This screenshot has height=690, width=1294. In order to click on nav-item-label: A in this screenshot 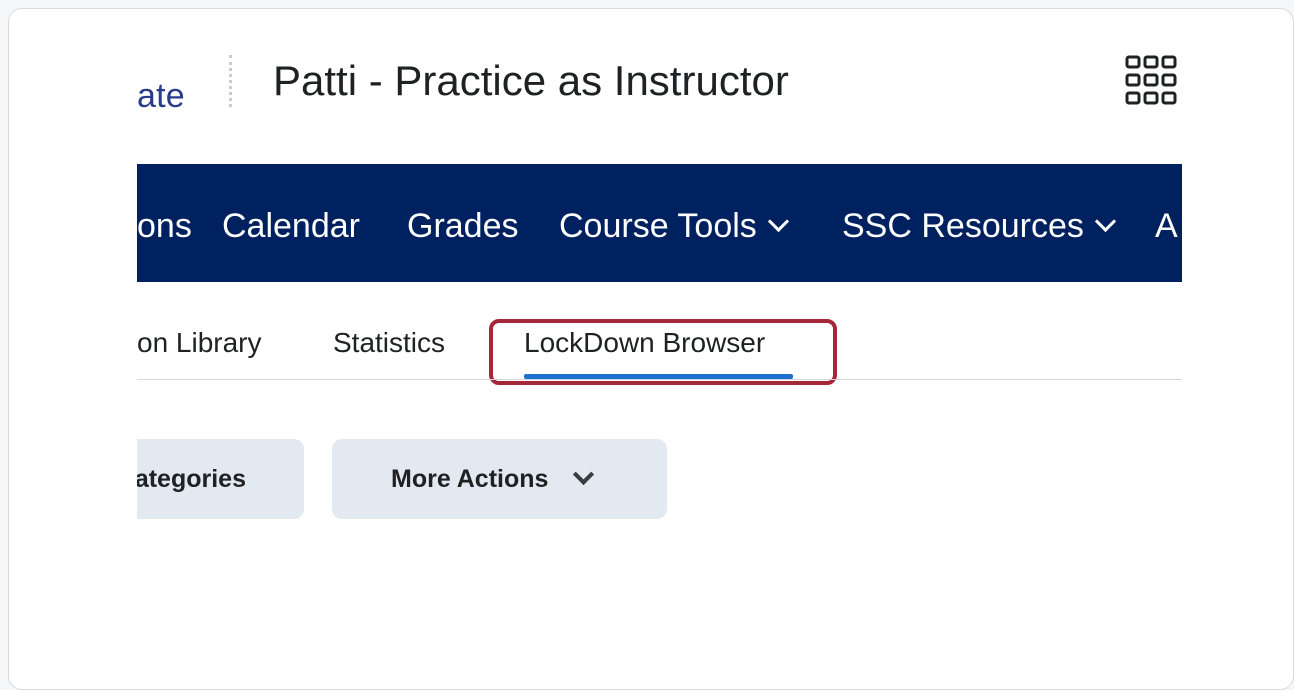, I will do `click(1166, 226)`.